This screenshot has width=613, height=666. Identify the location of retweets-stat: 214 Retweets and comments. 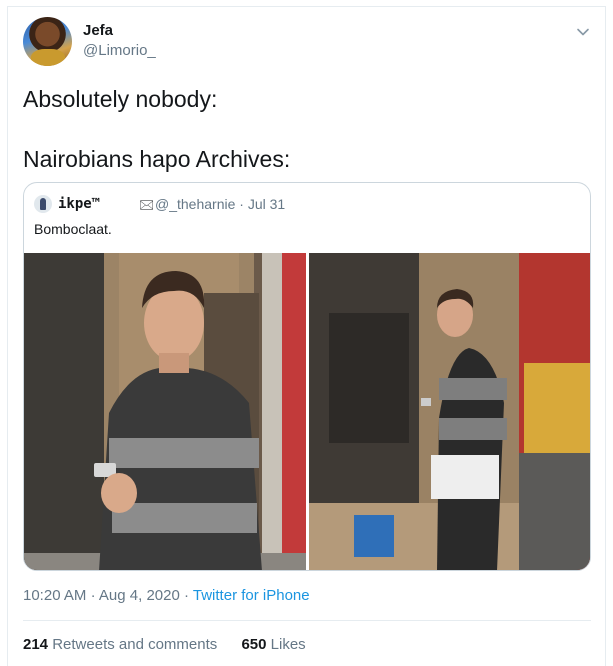
(122, 644).